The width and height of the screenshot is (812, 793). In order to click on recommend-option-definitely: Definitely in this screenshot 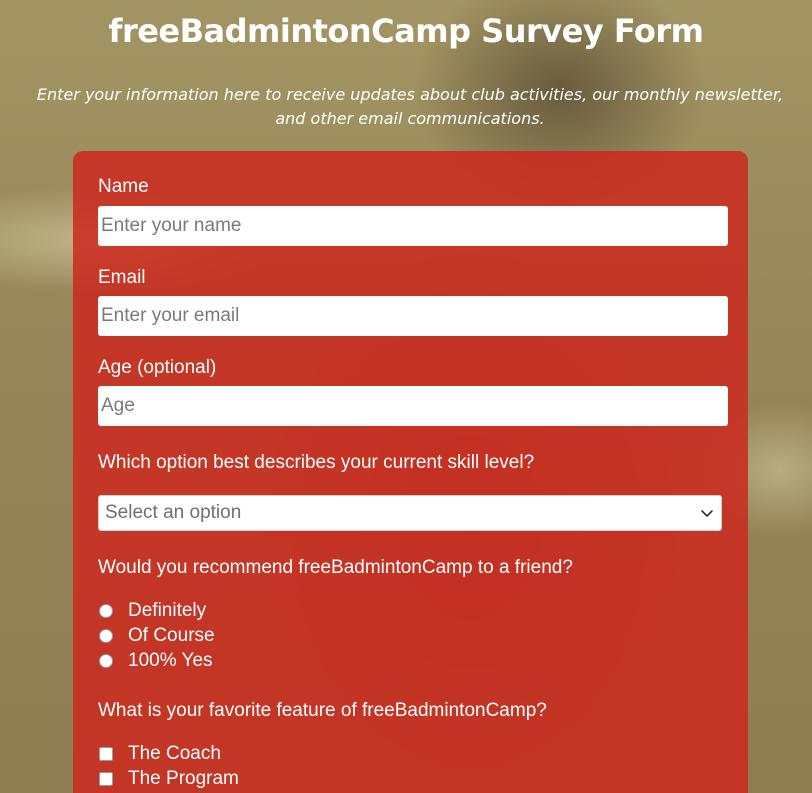, I will do `click(152, 611)`.